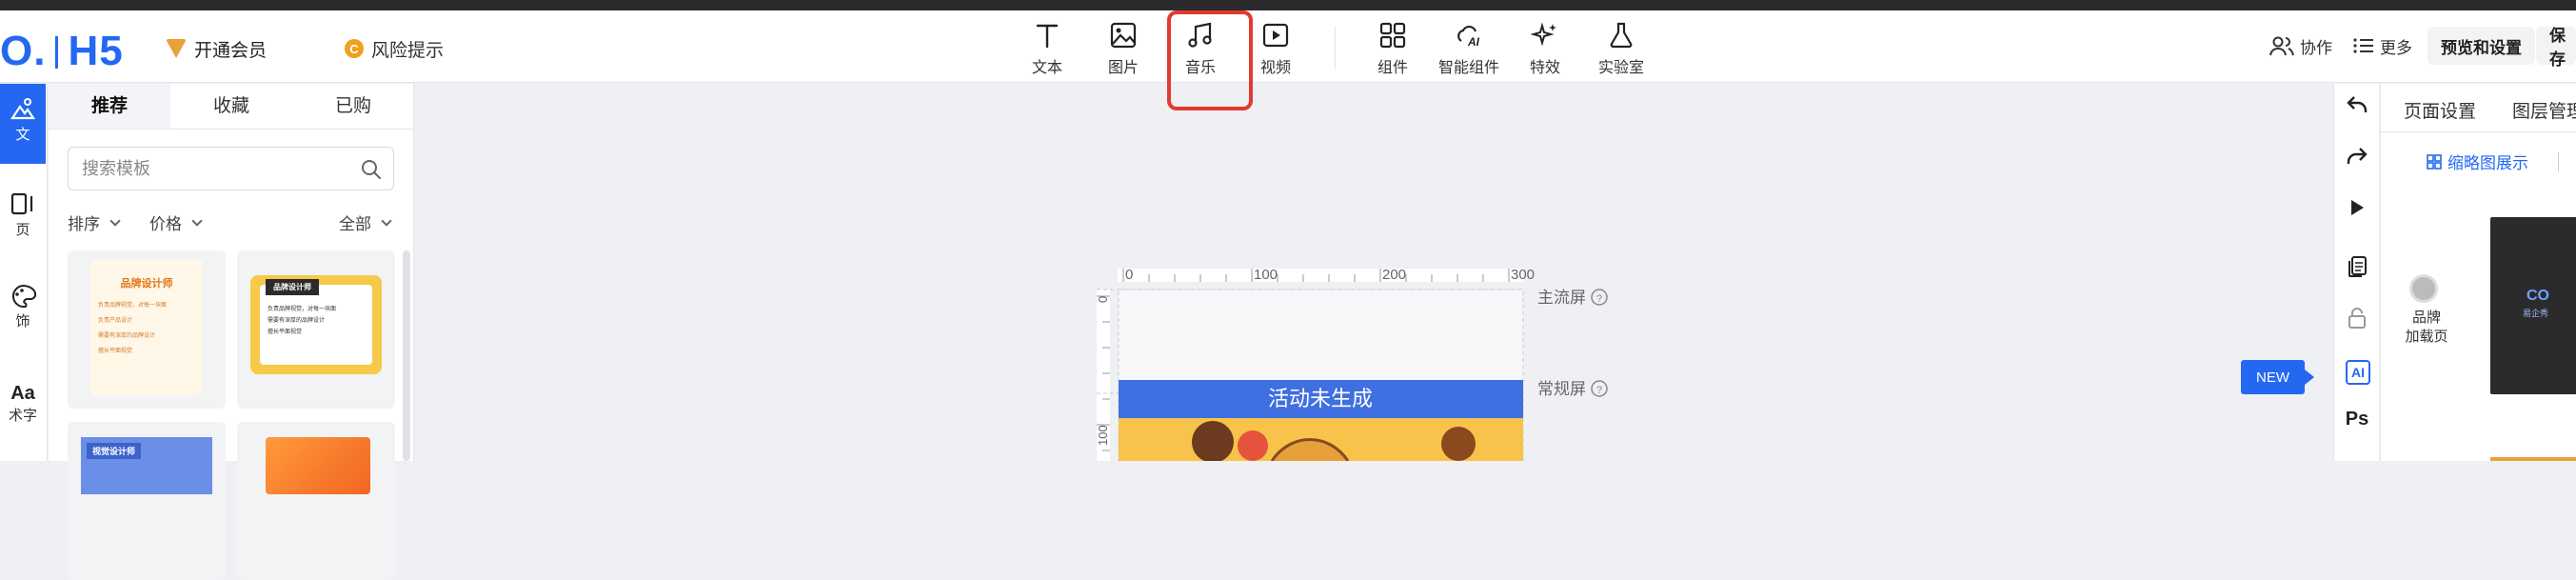 This screenshot has height=580, width=2576. Describe the element at coordinates (1545, 49) in the screenshot. I see `tool-effects-button: 特效` at that location.